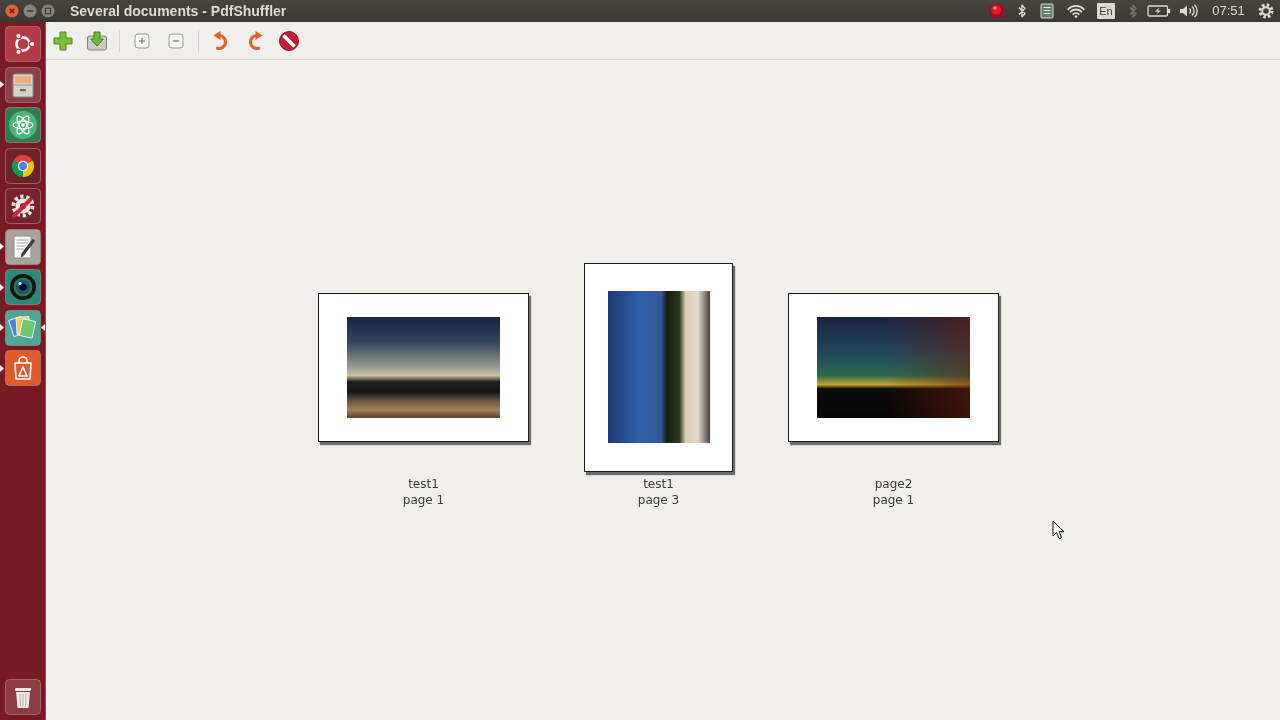 The width and height of the screenshot is (1280, 720). Describe the element at coordinates (289, 40) in the screenshot. I see `no-entry-icon` at that location.